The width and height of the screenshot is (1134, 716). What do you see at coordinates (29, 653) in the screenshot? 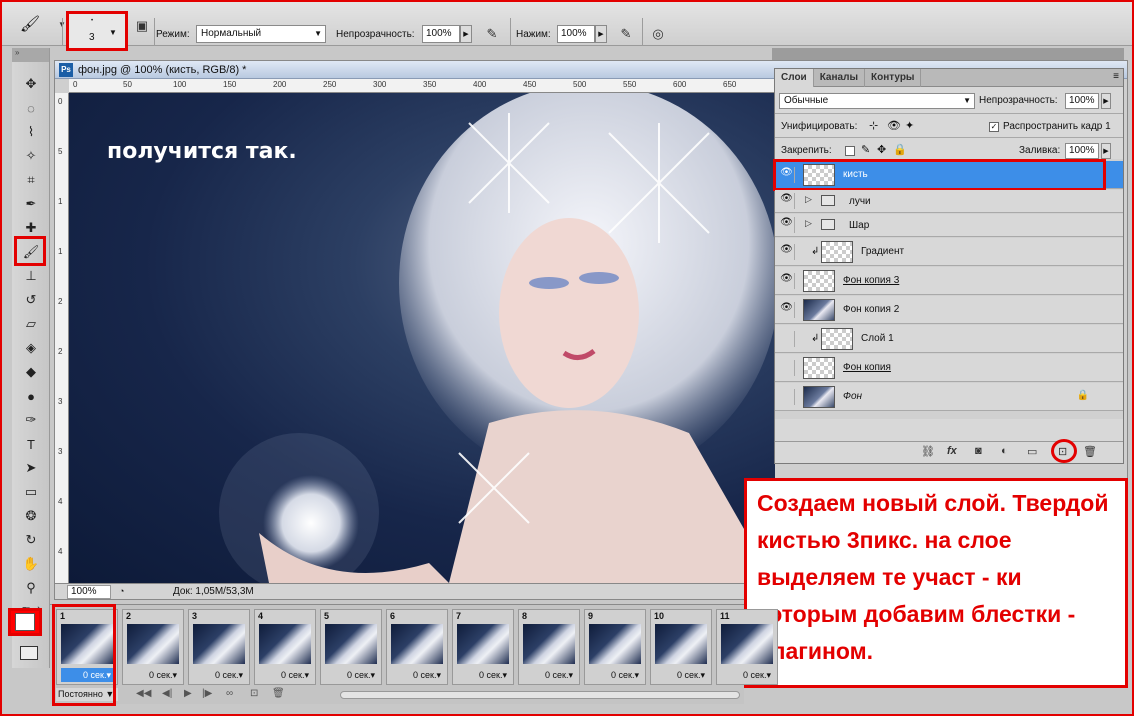
I see `quick-mask-icon` at bounding box center [29, 653].